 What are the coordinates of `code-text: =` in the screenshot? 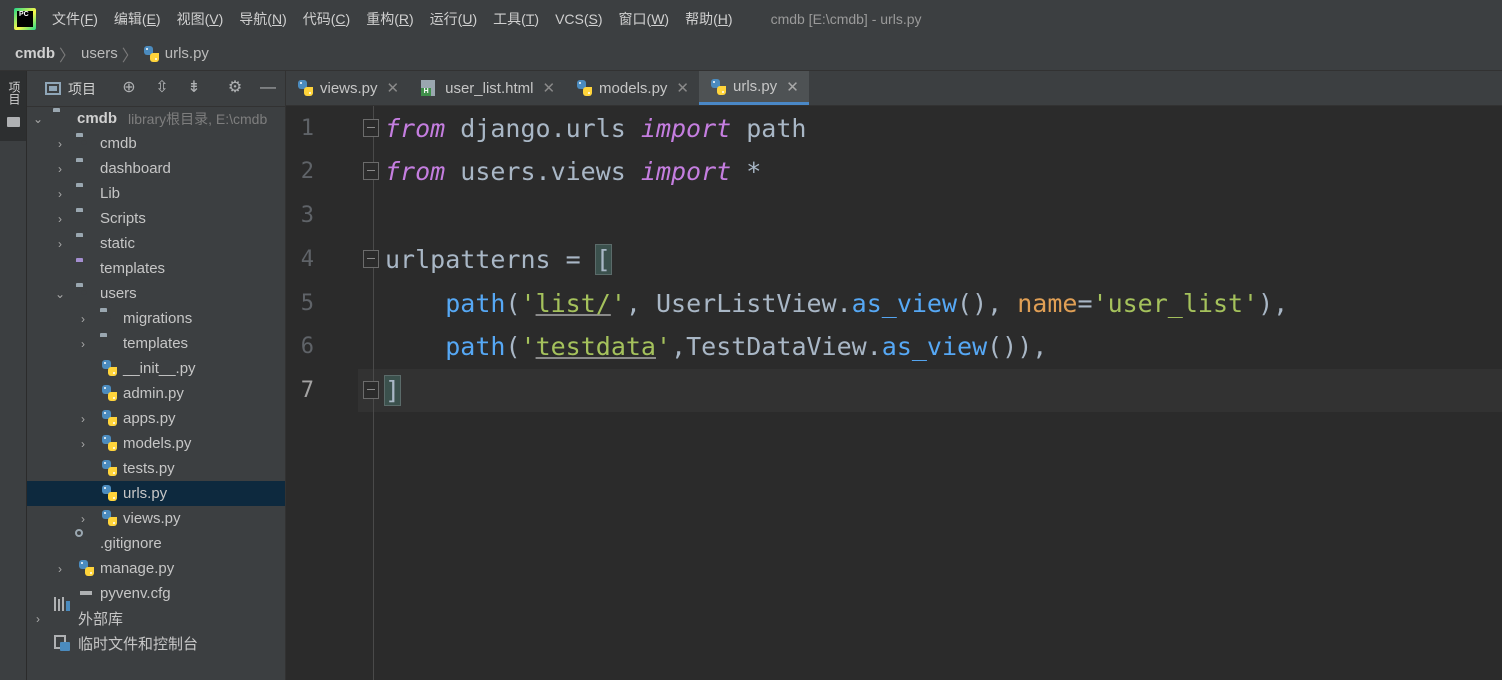 It's located at (1085, 303).